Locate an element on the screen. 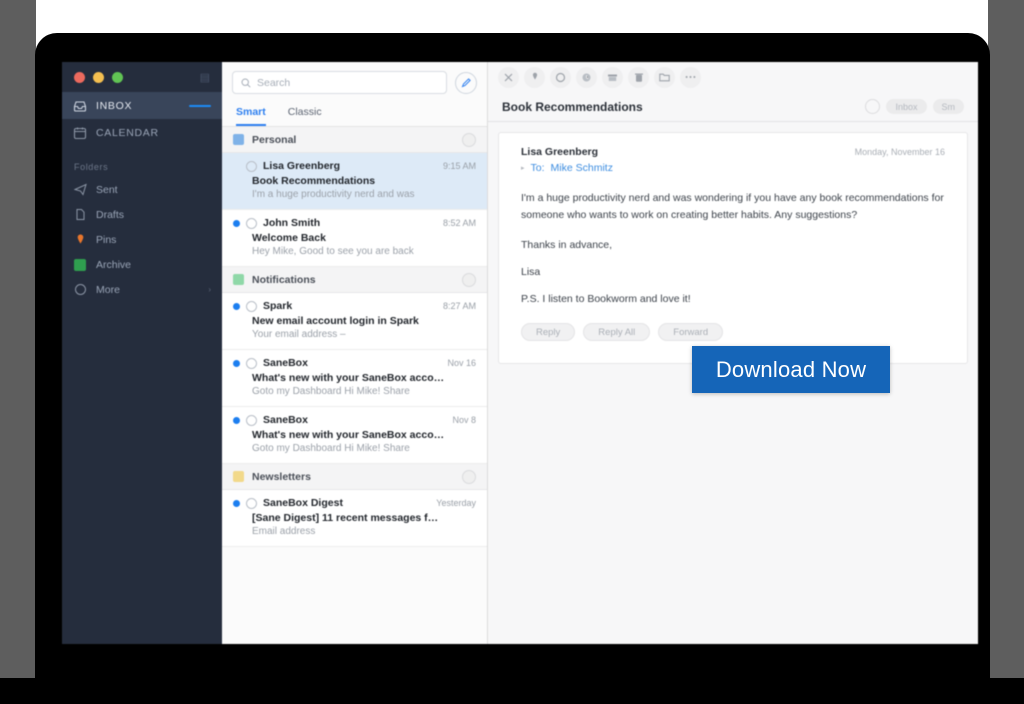  message-signature: Lisa is located at coordinates (531, 272).